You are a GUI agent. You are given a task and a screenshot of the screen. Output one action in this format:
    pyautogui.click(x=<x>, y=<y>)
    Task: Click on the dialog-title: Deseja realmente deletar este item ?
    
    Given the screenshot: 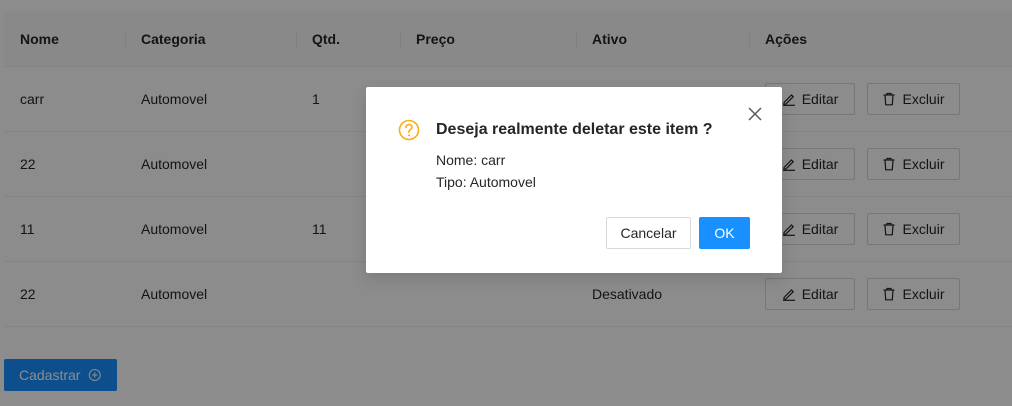 What is the action you would take?
    pyautogui.click(x=574, y=129)
    